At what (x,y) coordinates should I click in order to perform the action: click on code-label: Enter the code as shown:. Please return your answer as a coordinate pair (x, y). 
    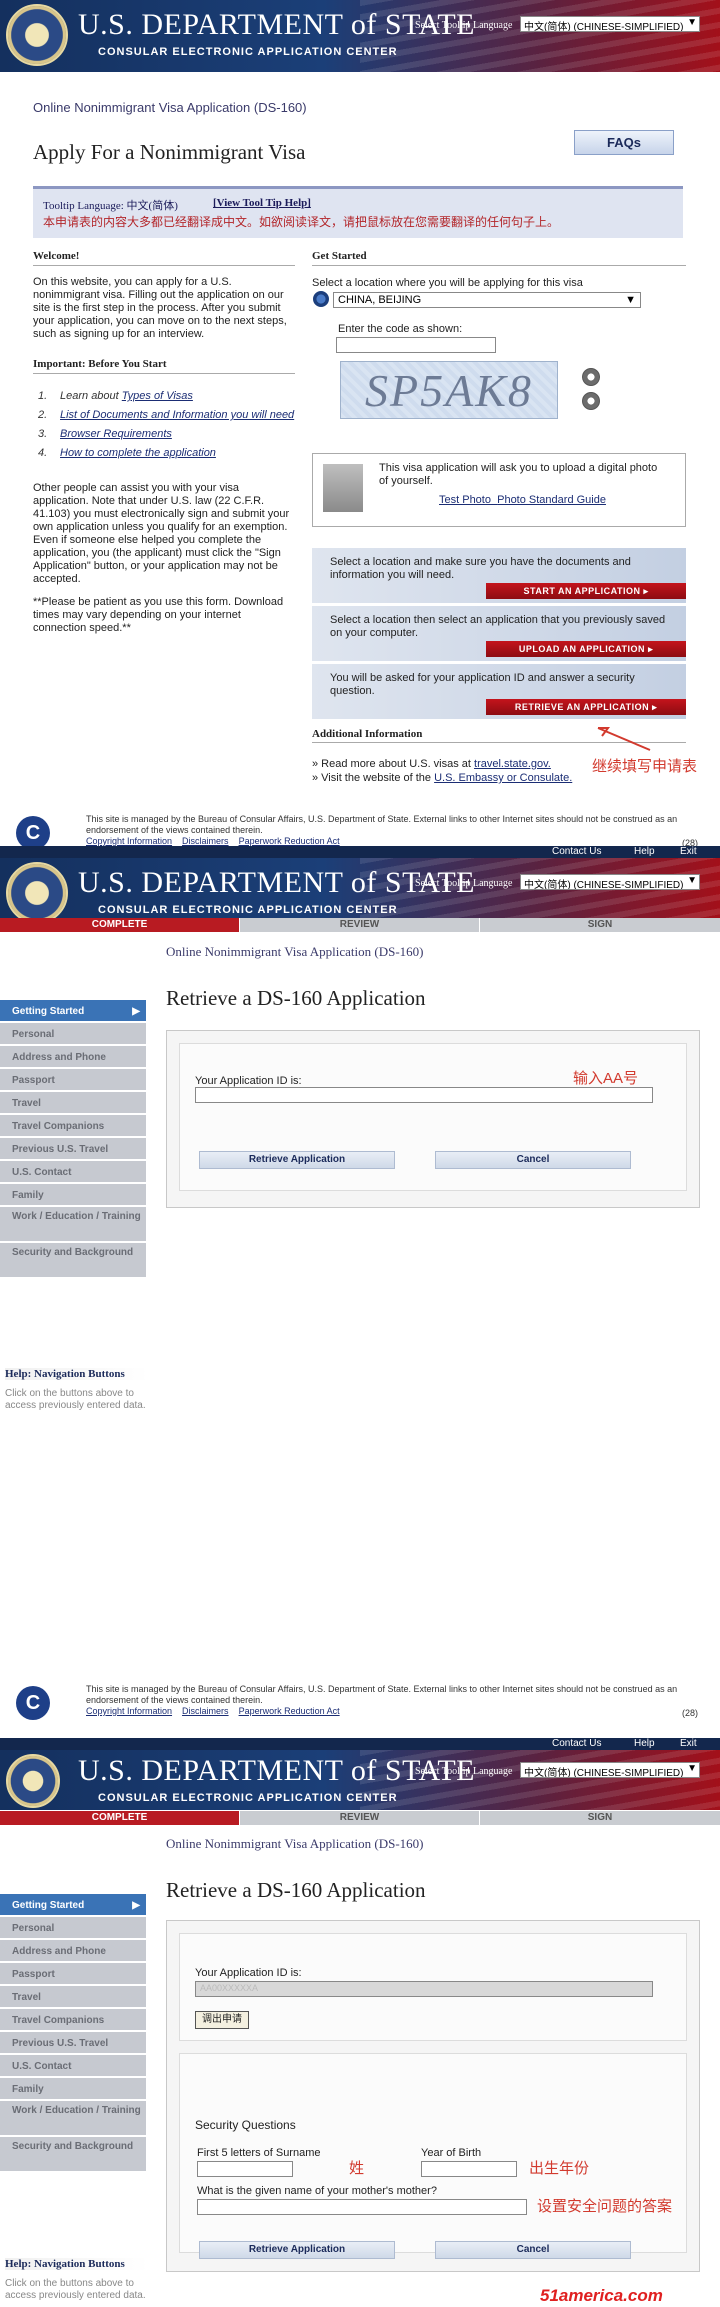
    Looking at the image, I should click on (400, 329).